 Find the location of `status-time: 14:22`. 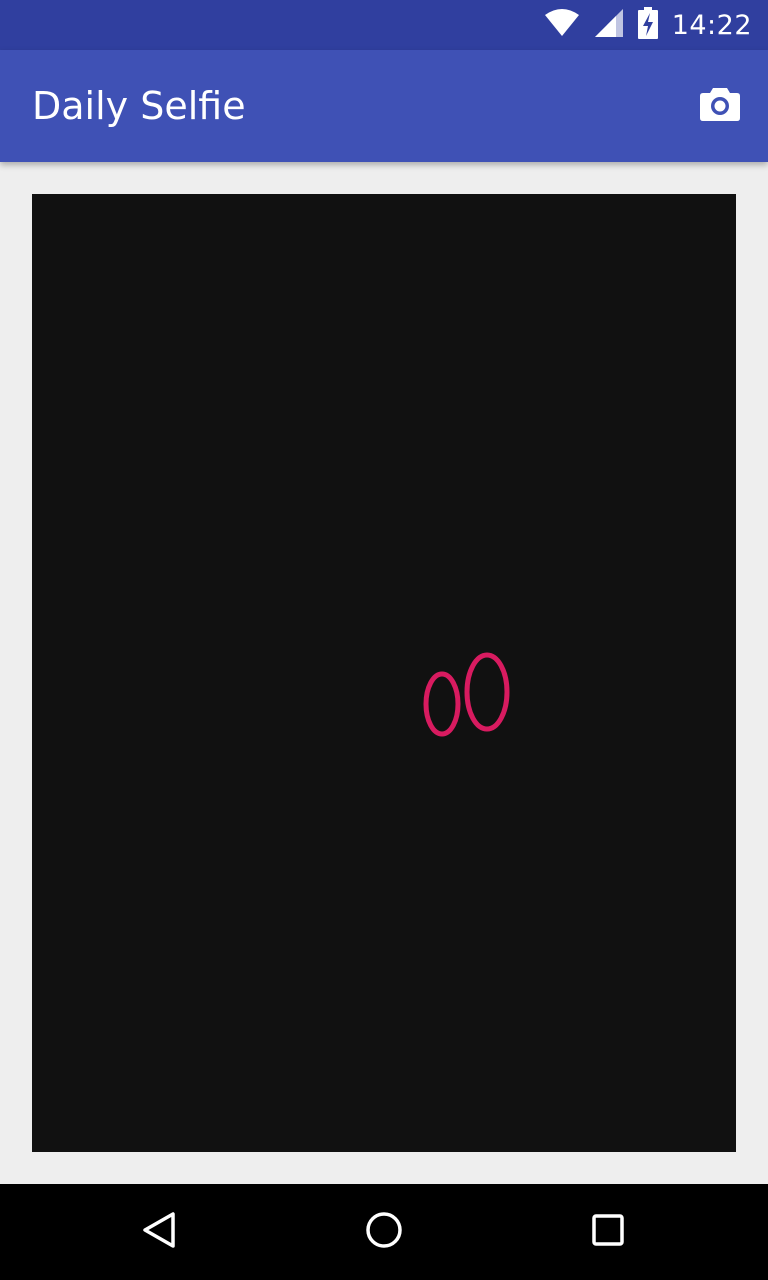

status-time: 14:22 is located at coordinates (711, 25).